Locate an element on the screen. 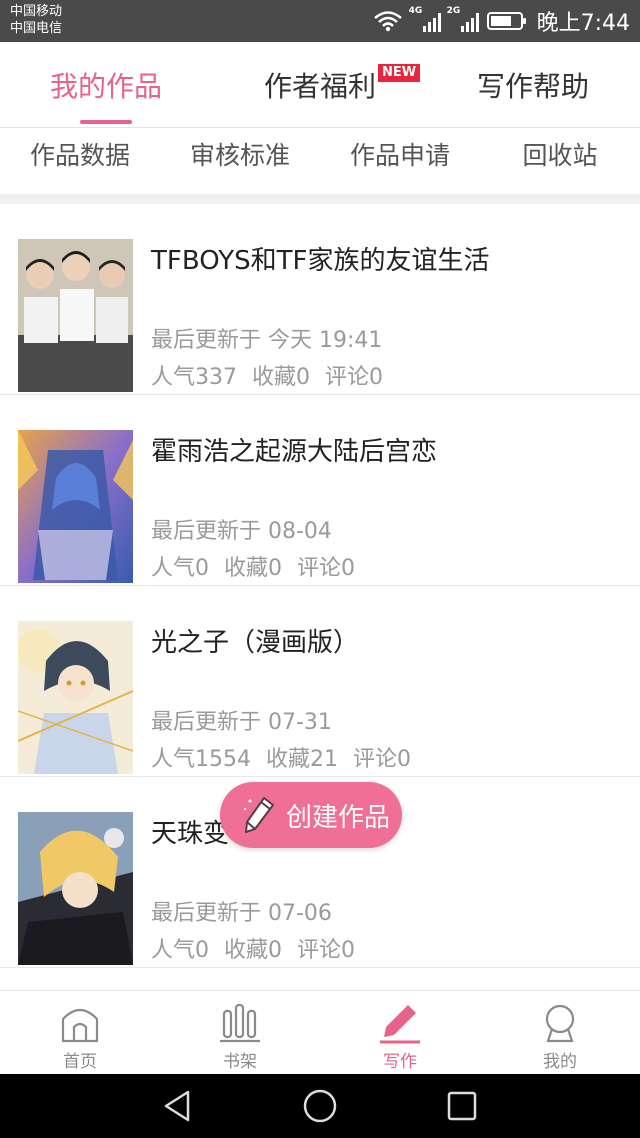 The image size is (640, 1138). sub-nav: 作品数据 审核标准 作品申请 回收站 is located at coordinates (320, 161).